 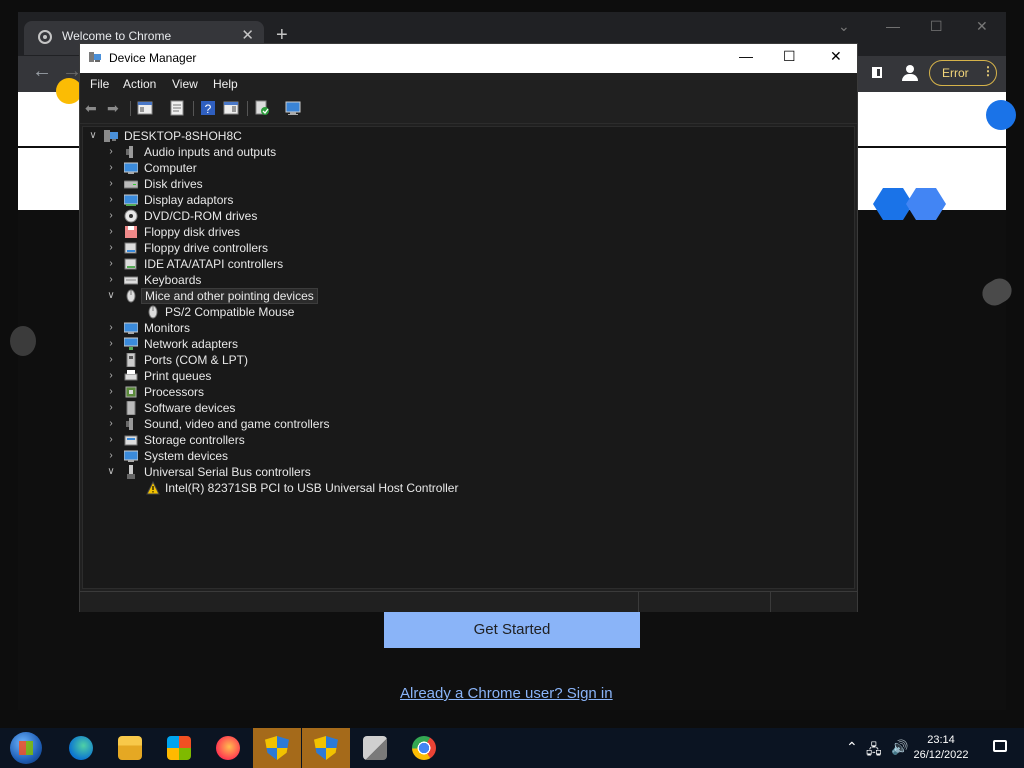 I want to click on floppy-icon, so click(x=131, y=232).